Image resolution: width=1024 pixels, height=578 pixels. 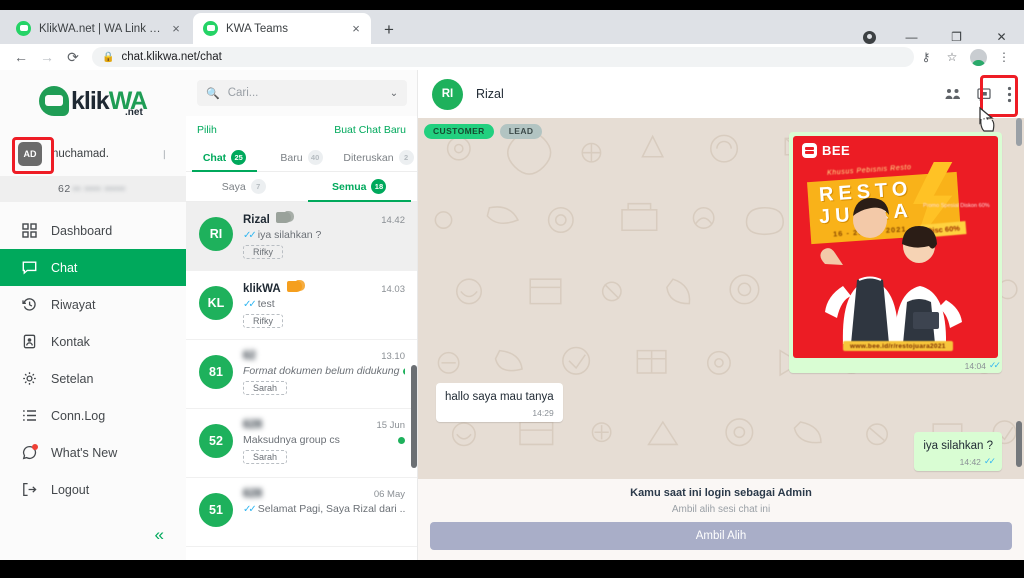 I want to click on user-name: nuchamad., so click(x=80, y=154).